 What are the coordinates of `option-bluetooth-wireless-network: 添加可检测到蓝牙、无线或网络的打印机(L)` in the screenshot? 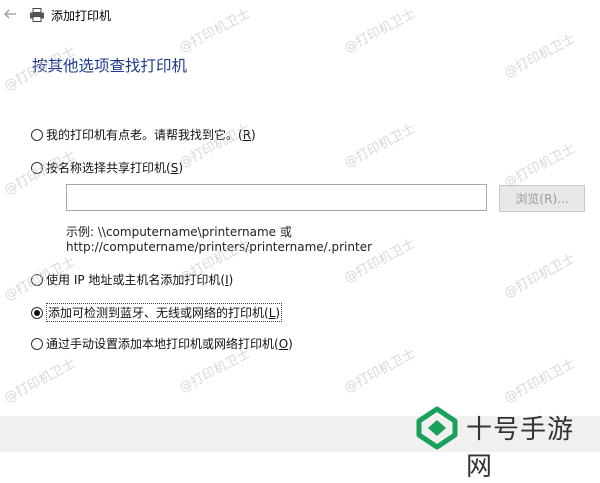 It's located at (157, 312).